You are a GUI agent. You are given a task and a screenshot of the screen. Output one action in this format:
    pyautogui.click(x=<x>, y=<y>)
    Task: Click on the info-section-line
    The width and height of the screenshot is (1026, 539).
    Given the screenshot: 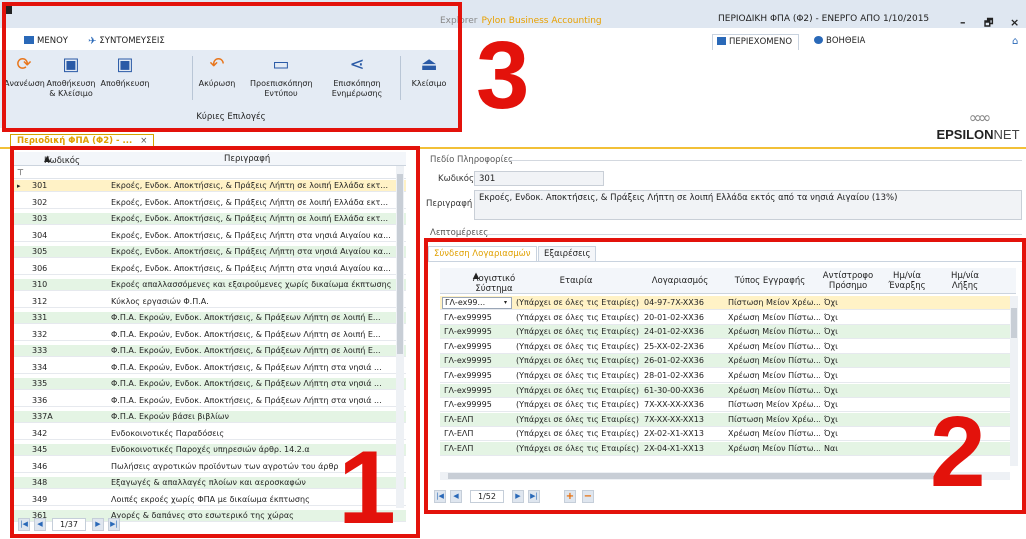 What is the action you would take?
    pyautogui.click(x=765, y=160)
    